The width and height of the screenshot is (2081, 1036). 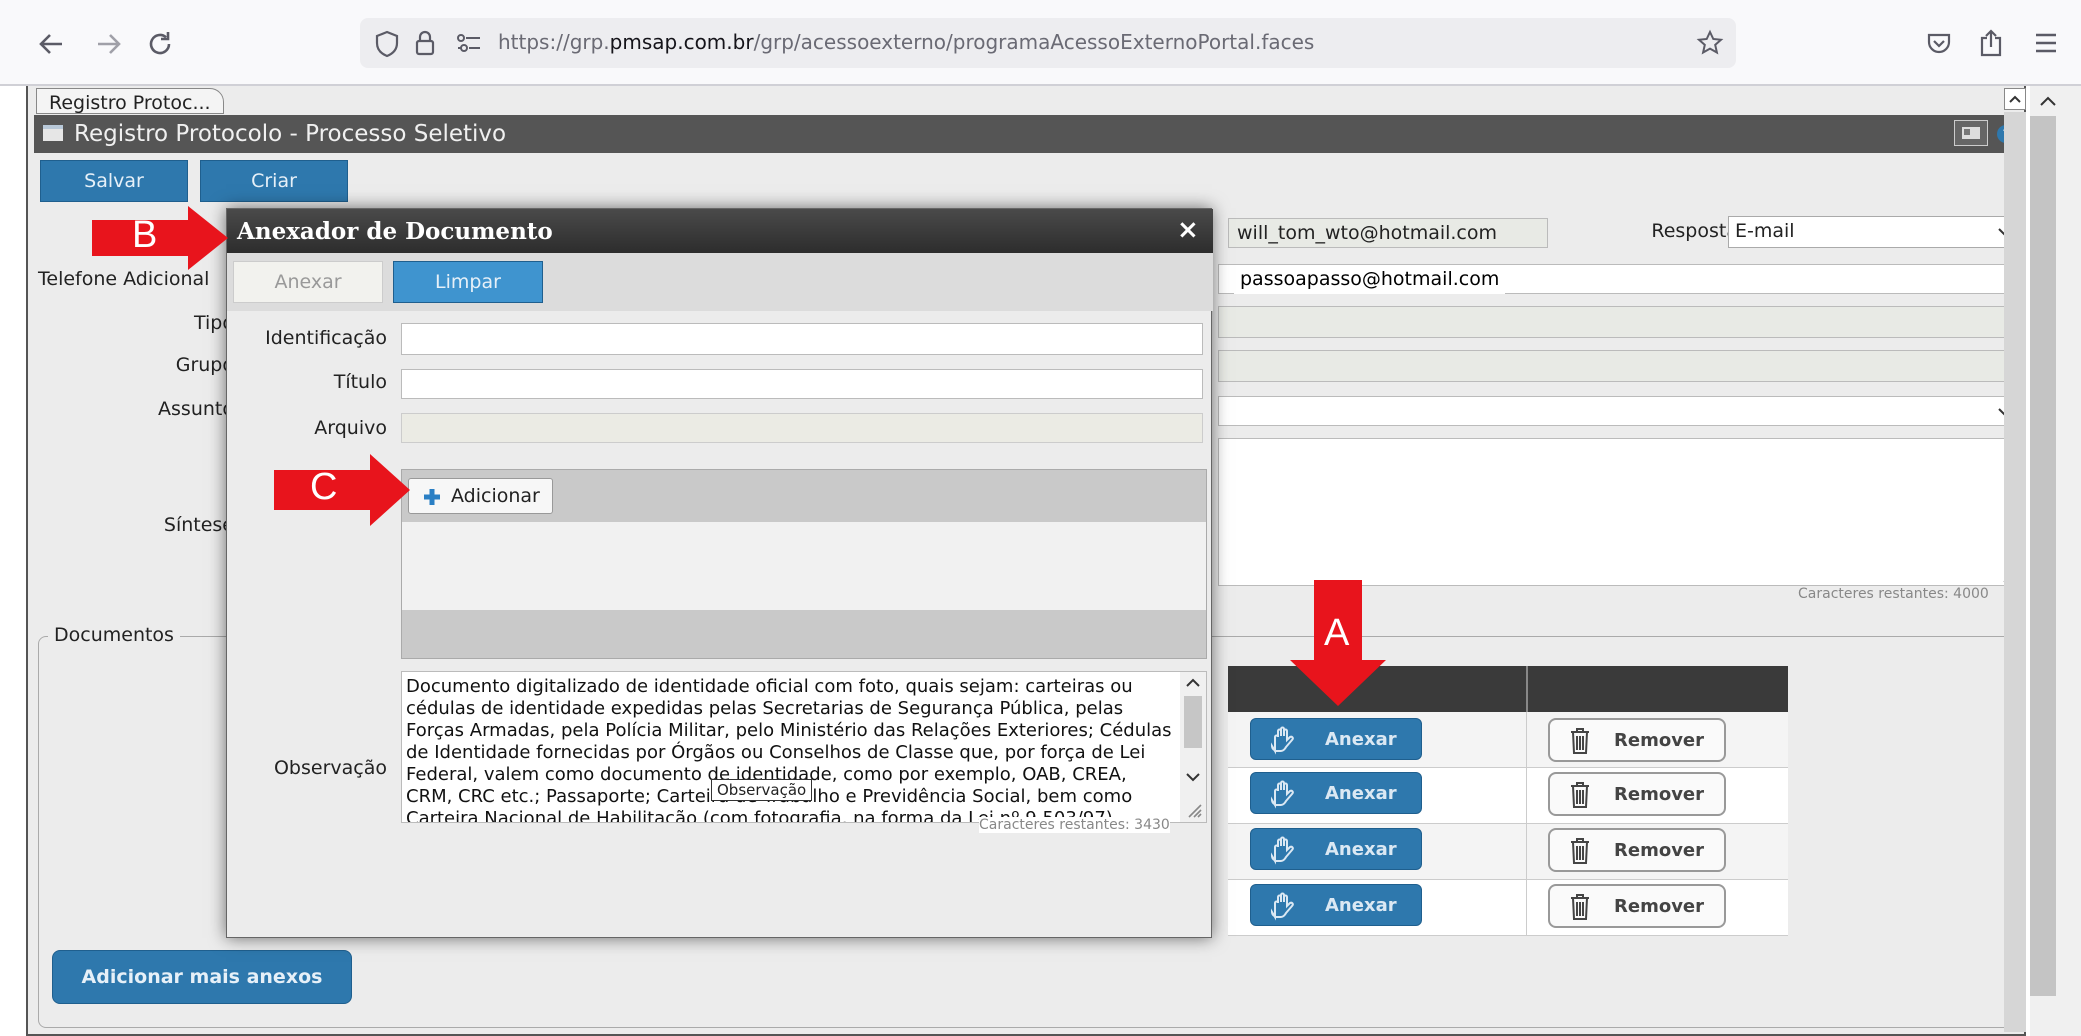 I want to click on salvar-button: Salvar, so click(x=114, y=181).